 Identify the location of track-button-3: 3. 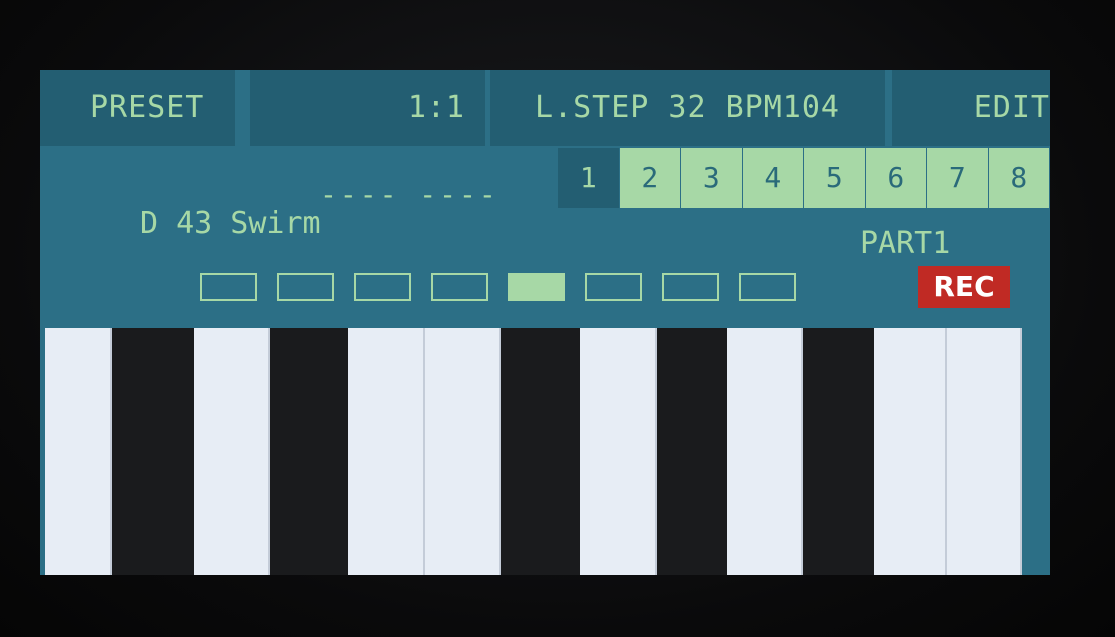
(711, 178).